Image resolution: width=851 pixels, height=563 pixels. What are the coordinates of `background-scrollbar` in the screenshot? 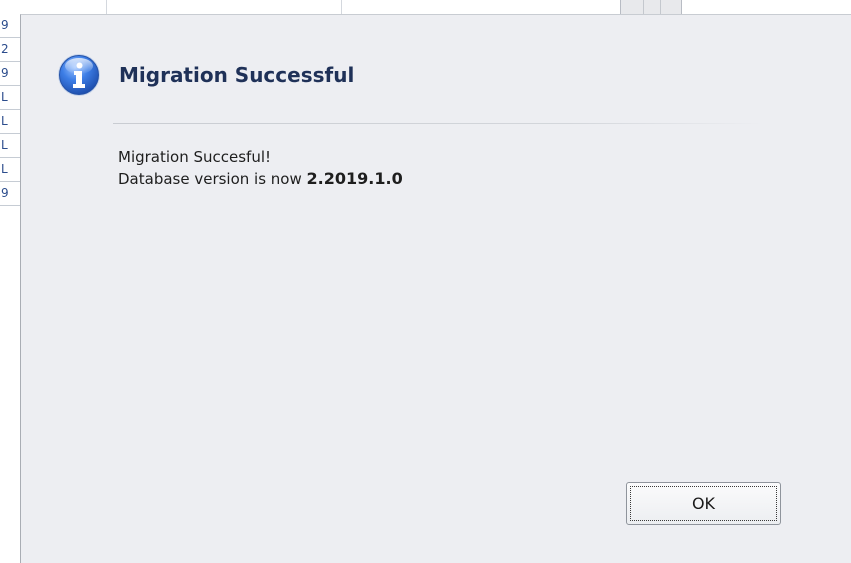 It's located at (651, 7).